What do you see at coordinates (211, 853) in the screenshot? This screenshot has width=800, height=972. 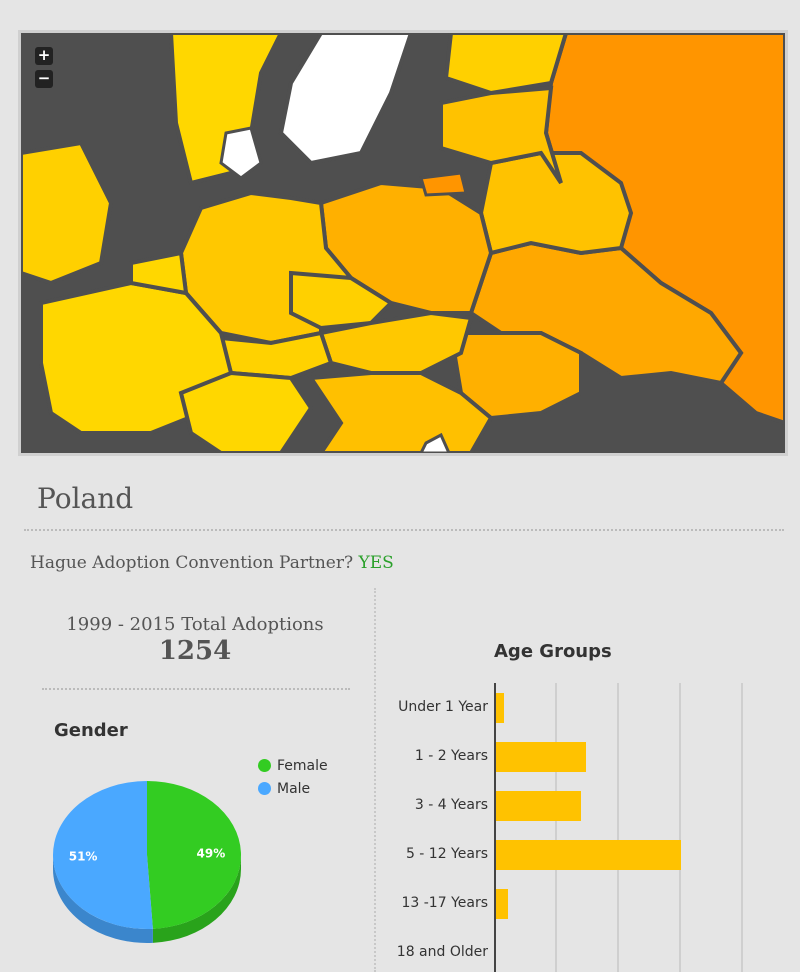 I see `pie-label-female: 49%` at bounding box center [211, 853].